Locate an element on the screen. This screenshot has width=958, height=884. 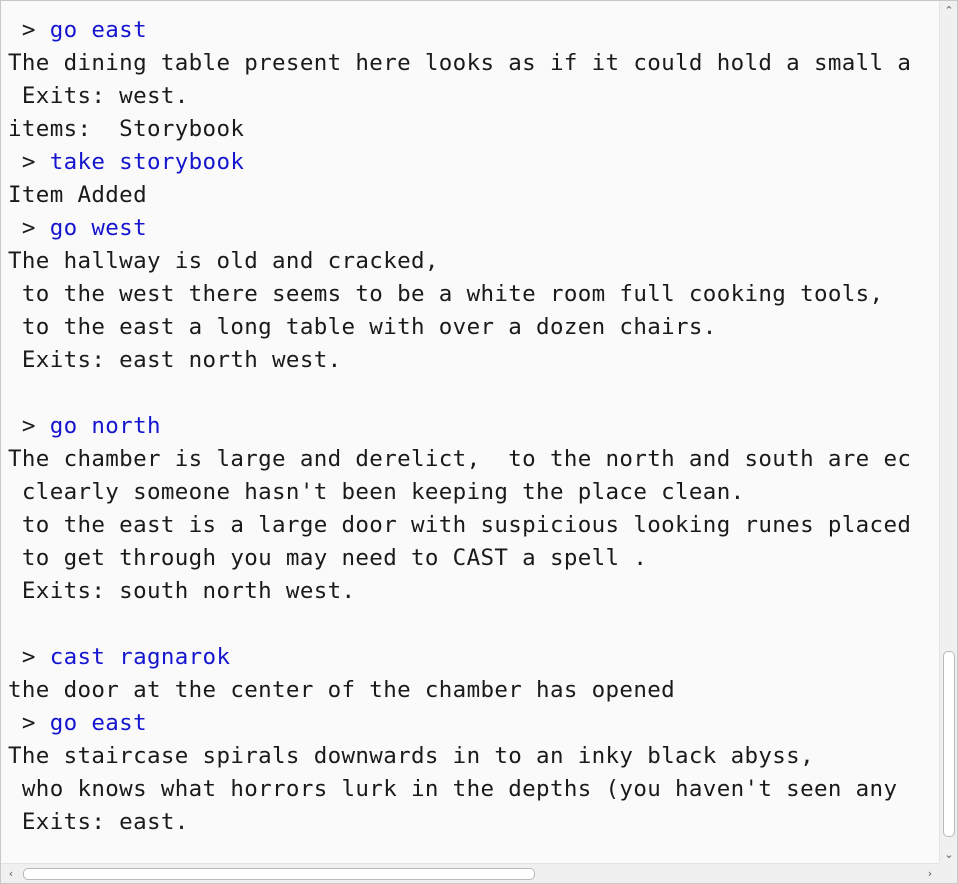
output-line: Exits: south north west. is located at coordinates (182, 591).